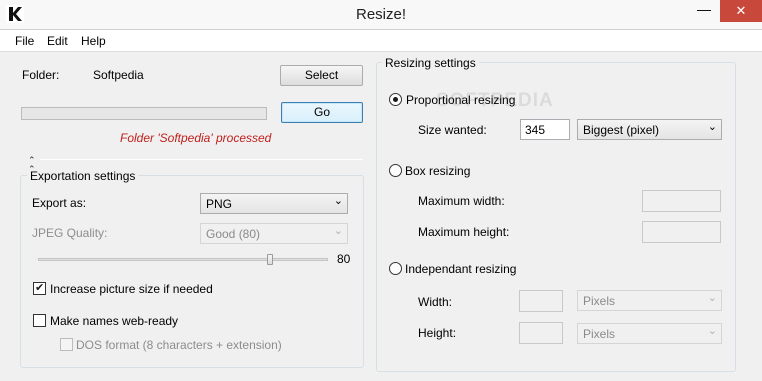 The height and width of the screenshot is (381, 762). I want to click on max-width-label: Maximum width:, so click(461, 201).